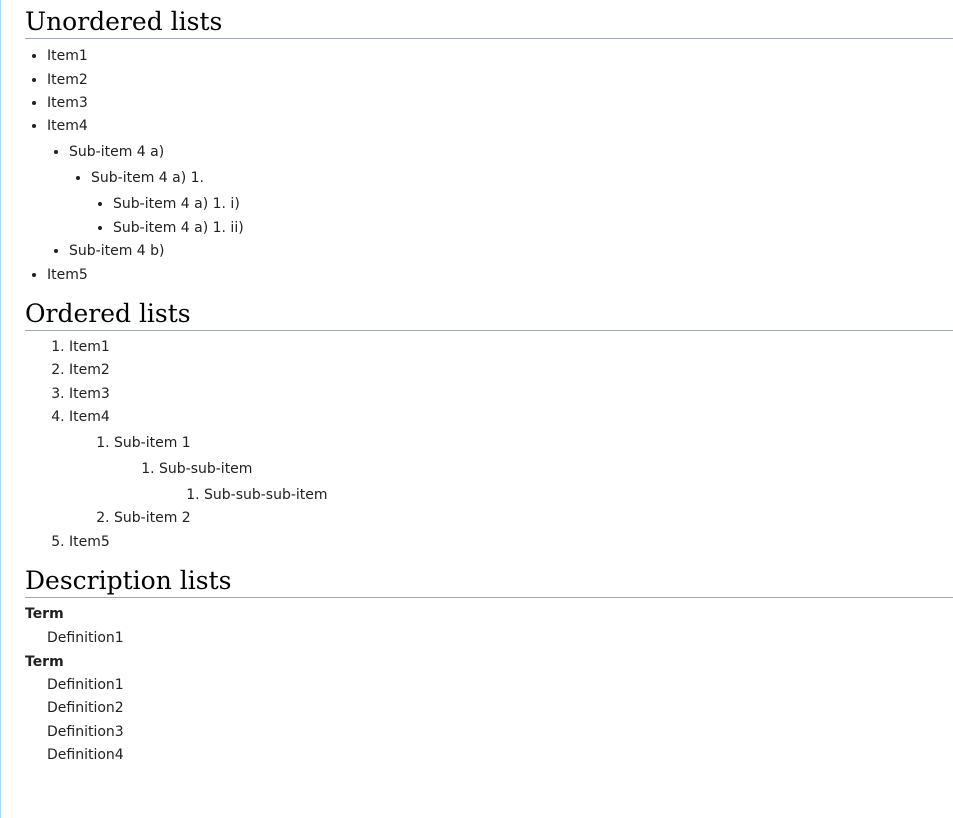 The height and width of the screenshot is (818, 953). What do you see at coordinates (578, 495) in the screenshot?
I see `list-item: Sub-sub-sub-item` at bounding box center [578, 495].